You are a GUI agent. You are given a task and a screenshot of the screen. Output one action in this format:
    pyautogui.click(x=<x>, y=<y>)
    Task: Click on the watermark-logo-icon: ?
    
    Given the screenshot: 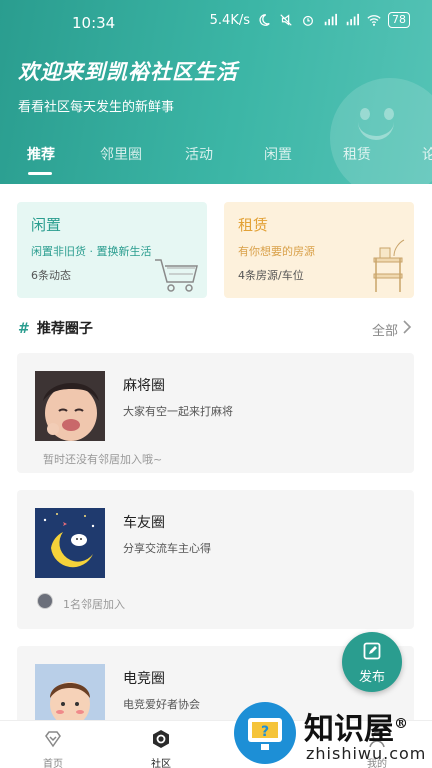 What is the action you would take?
    pyautogui.click(x=265, y=733)
    